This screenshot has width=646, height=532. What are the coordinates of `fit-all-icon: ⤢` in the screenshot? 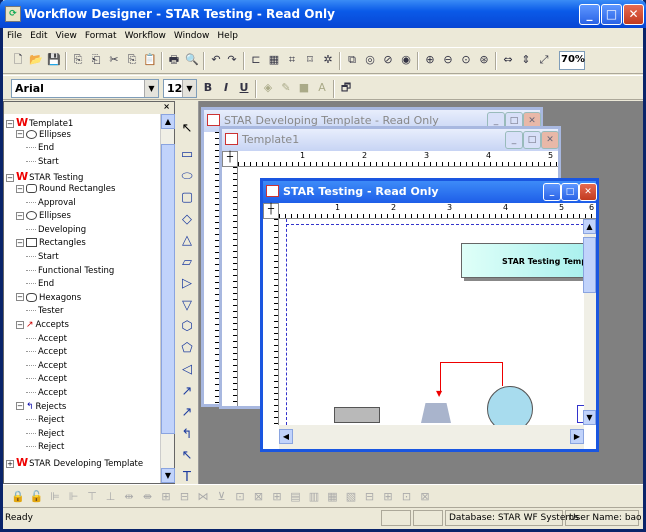 It's located at (544, 60).